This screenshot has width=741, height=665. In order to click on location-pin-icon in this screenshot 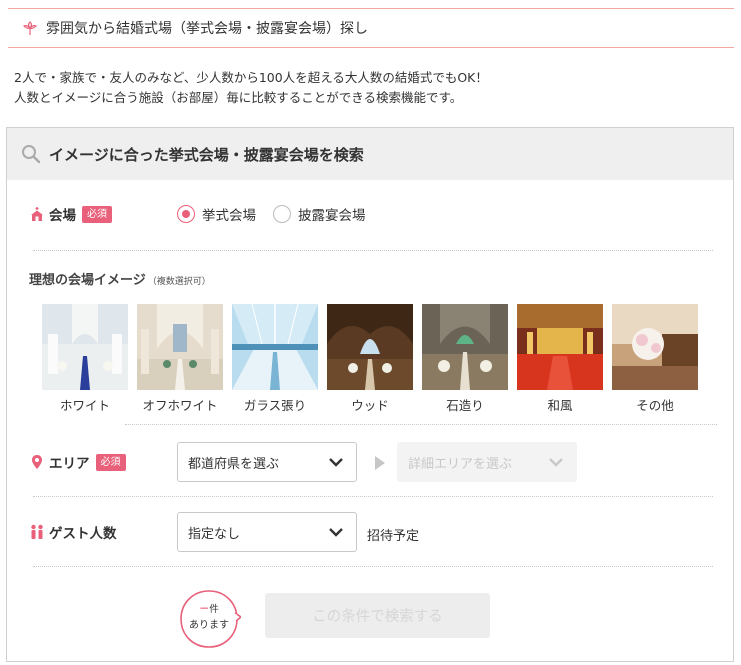, I will do `click(37, 462)`.